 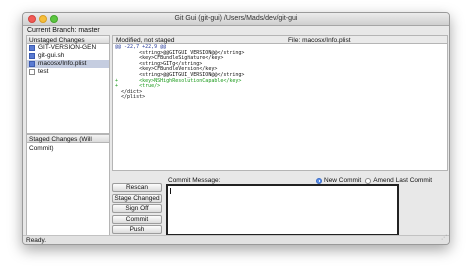 I want to click on rescan-button: Rescan, so click(x=137, y=187).